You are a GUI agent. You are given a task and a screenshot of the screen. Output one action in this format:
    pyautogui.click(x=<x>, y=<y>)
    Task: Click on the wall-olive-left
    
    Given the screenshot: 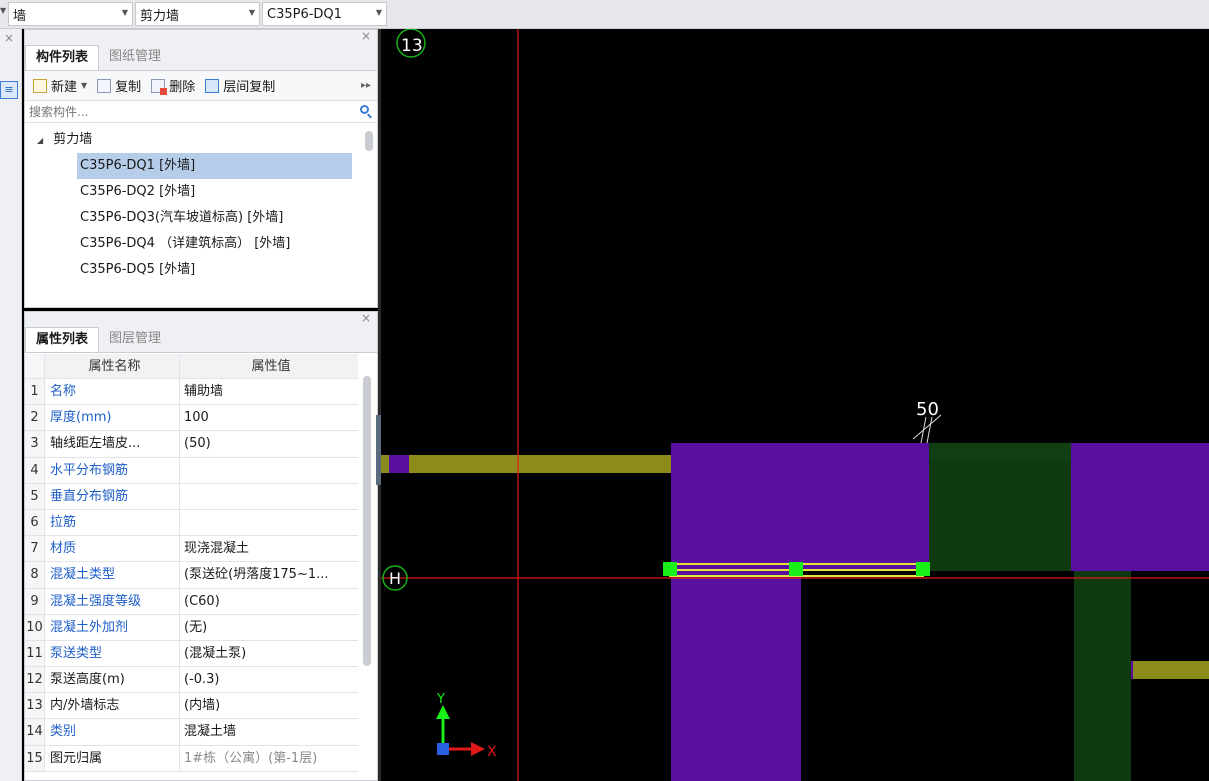 What is the action you would take?
    pyautogui.click(x=526, y=464)
    